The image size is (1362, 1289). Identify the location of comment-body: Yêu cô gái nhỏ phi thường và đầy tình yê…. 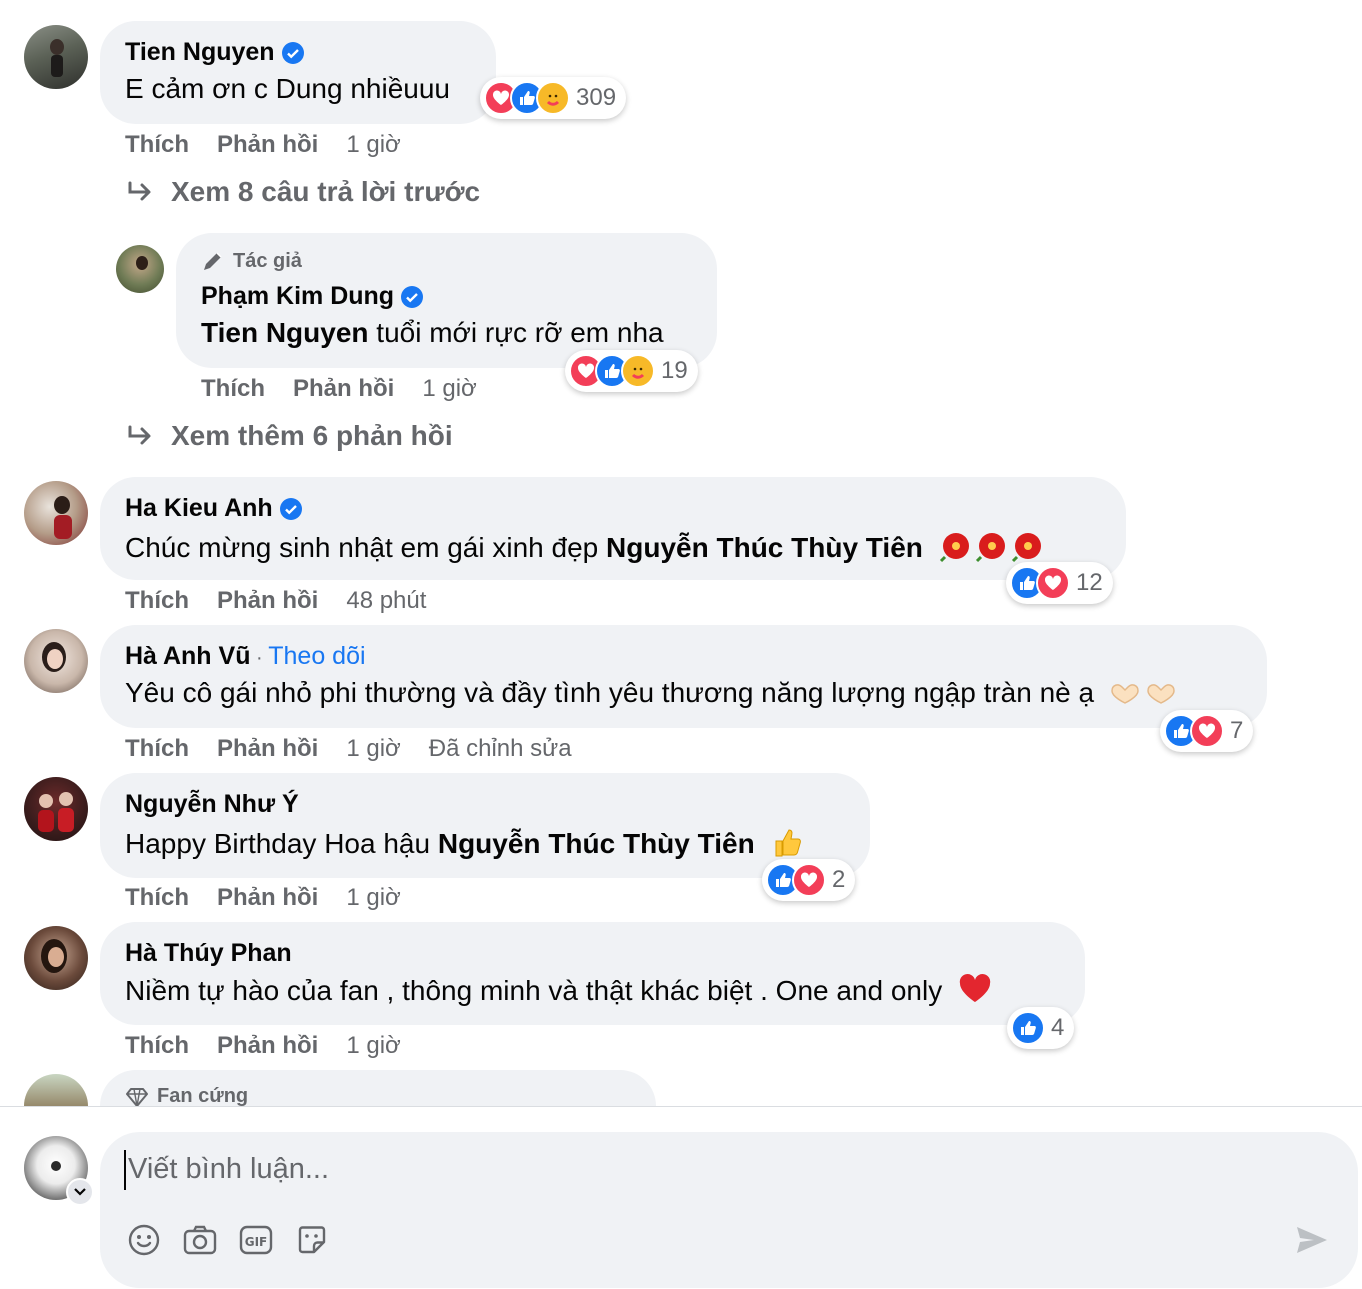
(610, 692).